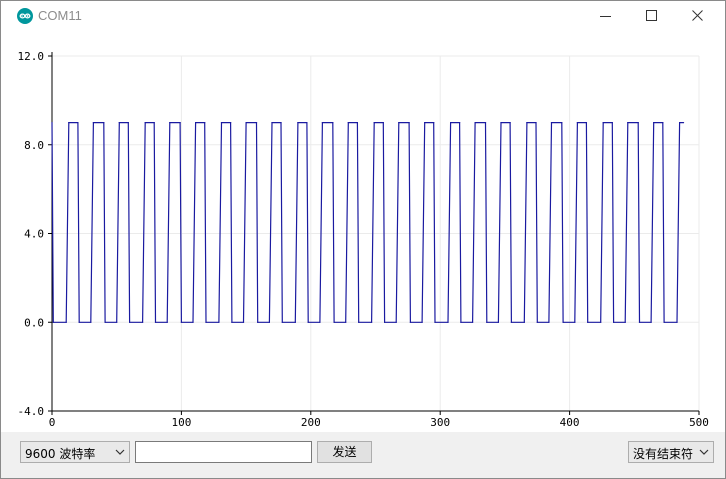  Describe the element at coordinates (34, 234) in the screenshot. I see `y-tick-label: 4.0` at that location.